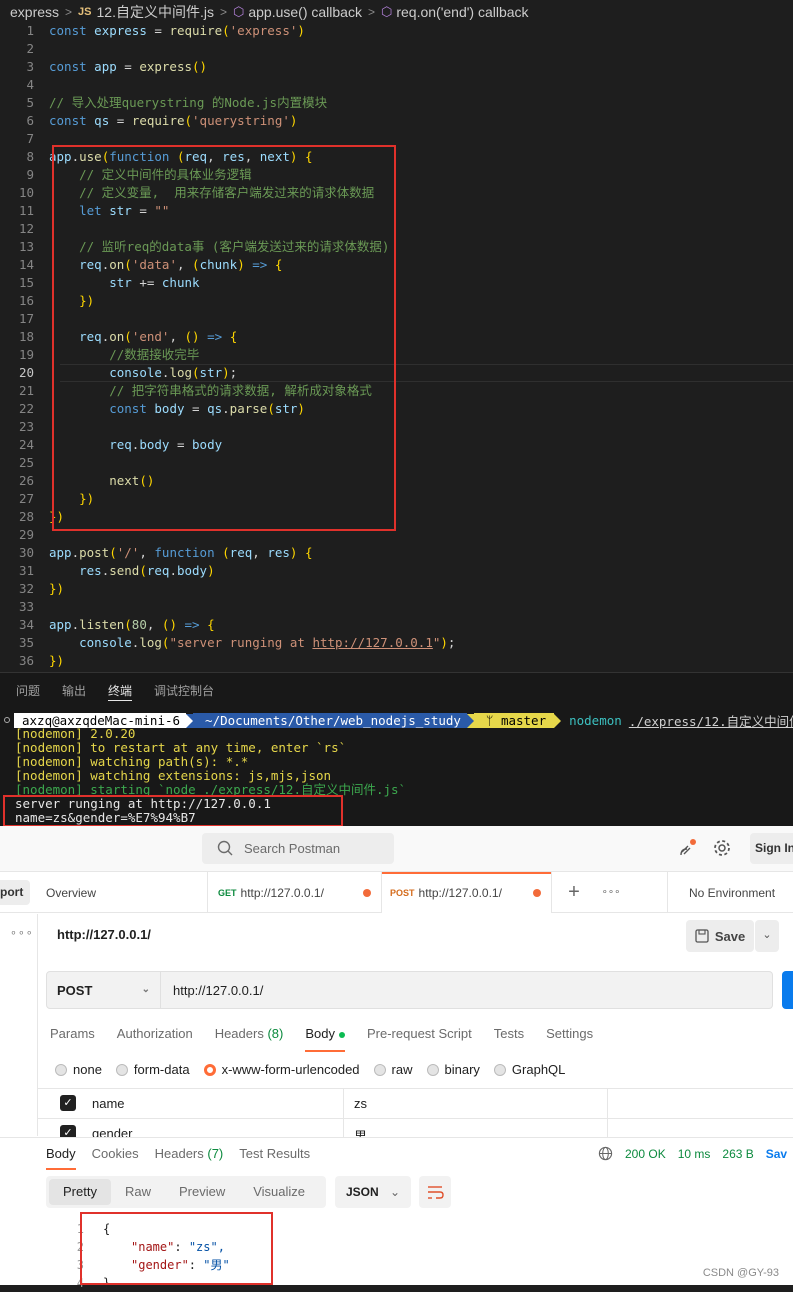 The height and width of the screenshot is (1292, 793). I want to click on tab-response-headers-label: Headers, so click(179, 1153).